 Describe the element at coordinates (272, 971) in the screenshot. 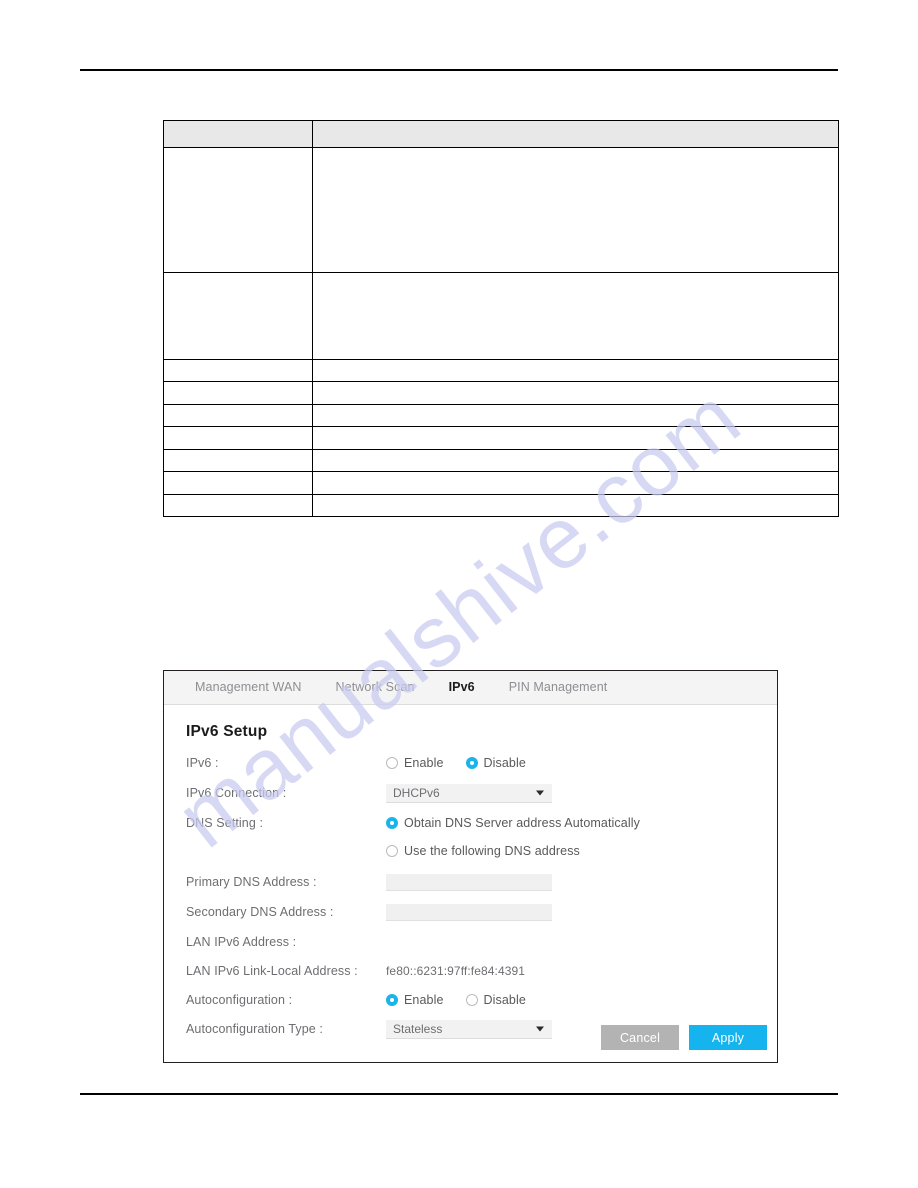

I see `label-lan-link-local: LAN IPv6 Link-Local Address :` at that location.